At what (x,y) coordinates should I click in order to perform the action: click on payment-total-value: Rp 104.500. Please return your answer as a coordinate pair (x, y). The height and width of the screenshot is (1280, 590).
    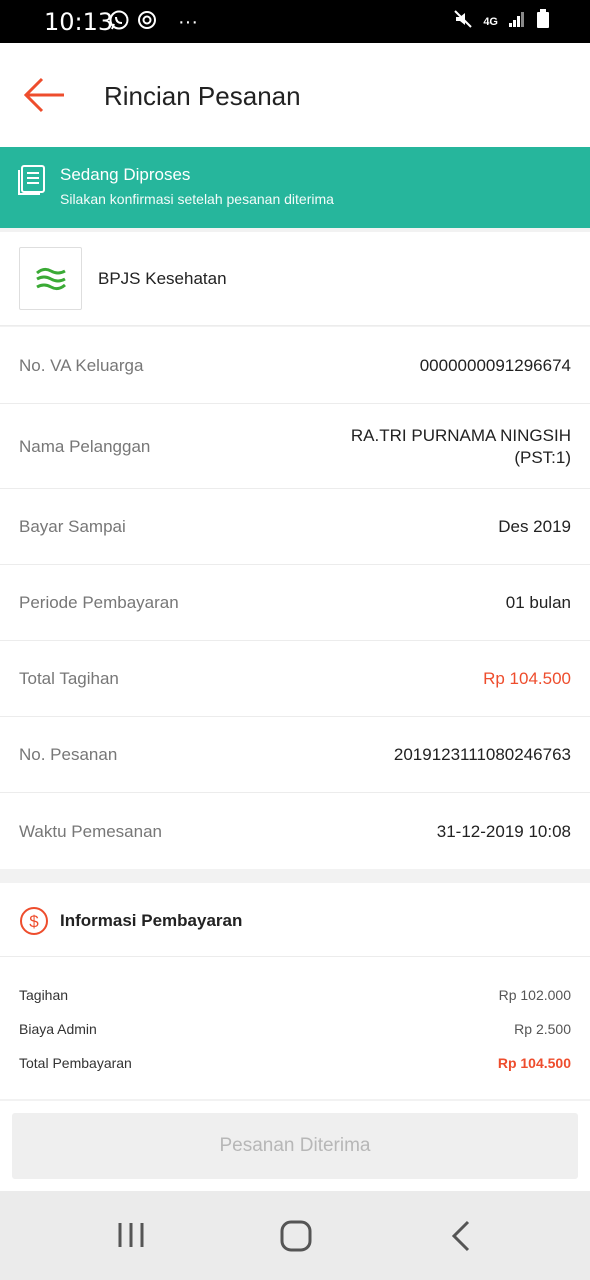
    Looking at the image, I should click on (534, 1063).